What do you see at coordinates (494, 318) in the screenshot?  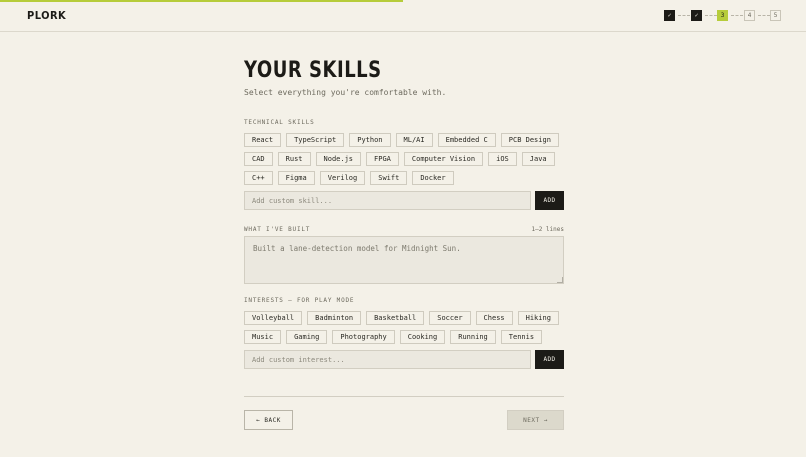 I see `interest-chip: Chess` at bounding box center [494, 318].